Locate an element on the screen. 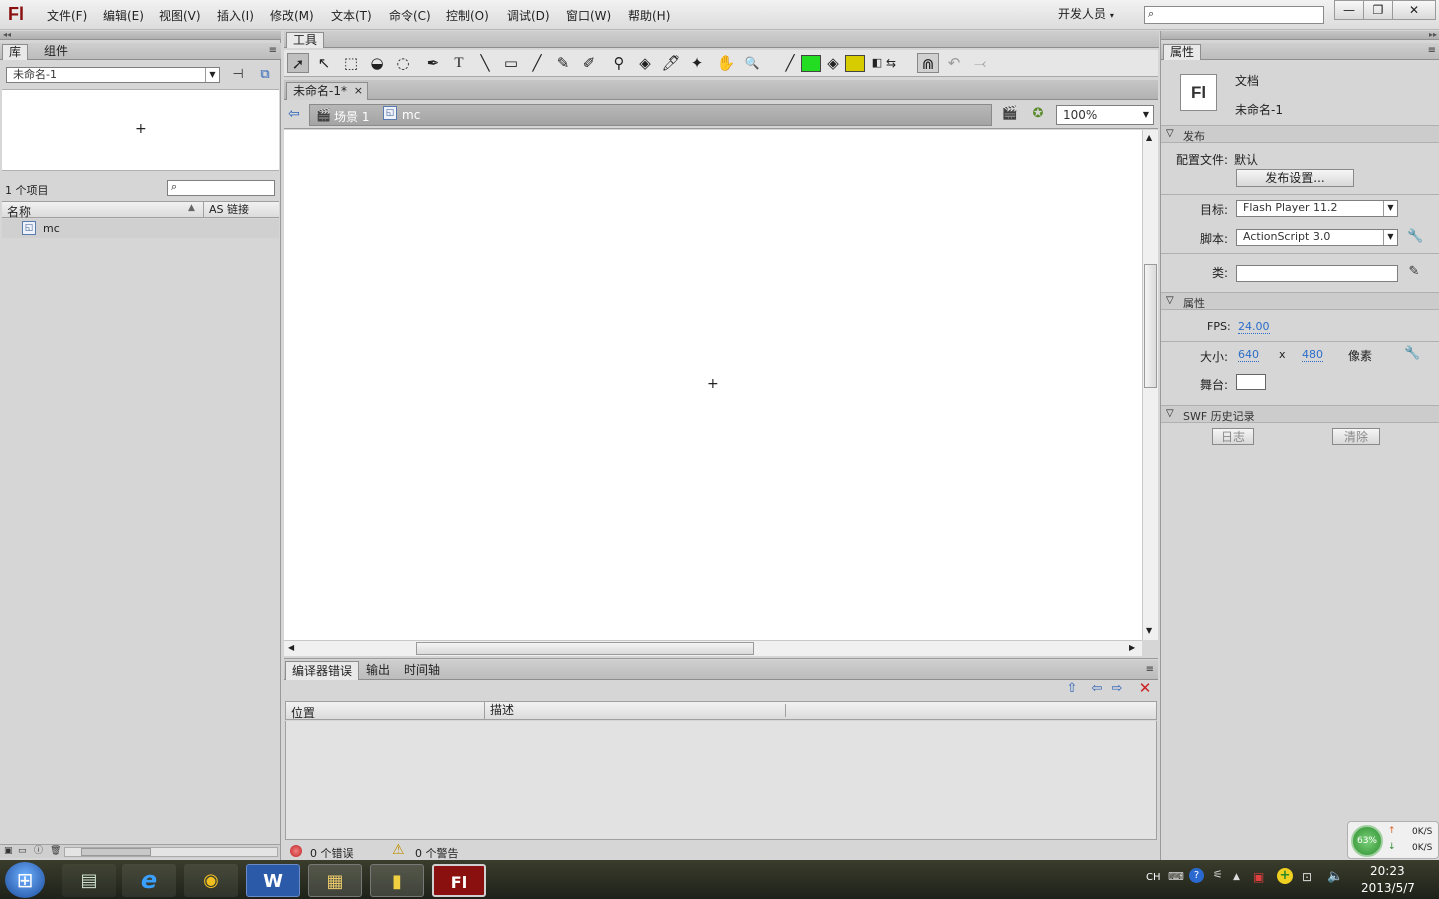  taskbar-app-ie-icon: e is located at coordinates (149, 880).